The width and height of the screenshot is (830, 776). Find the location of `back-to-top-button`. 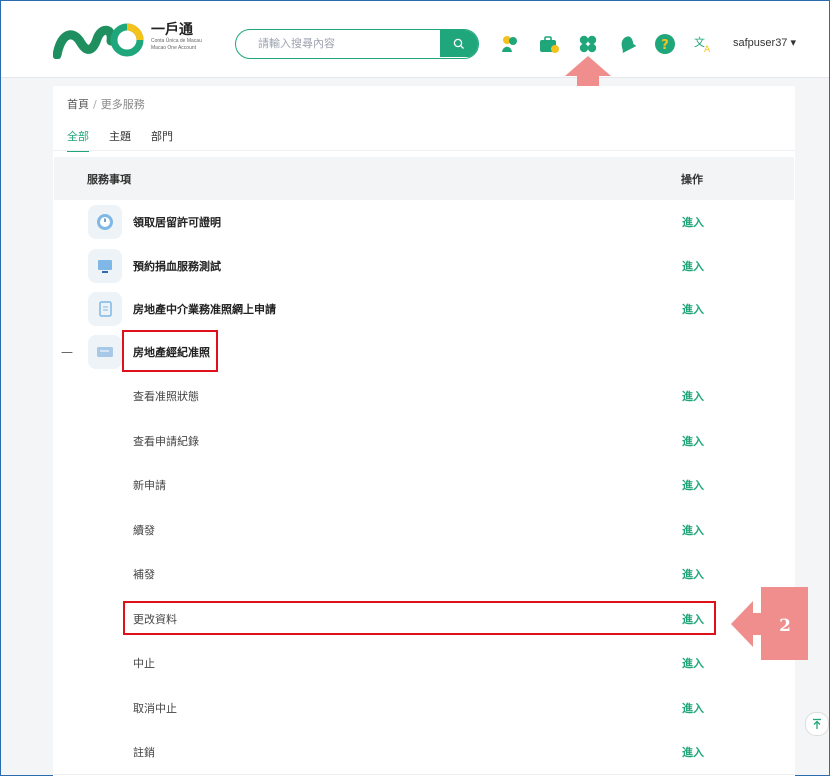

back-to-top-button is located at coordinates (817, 724).